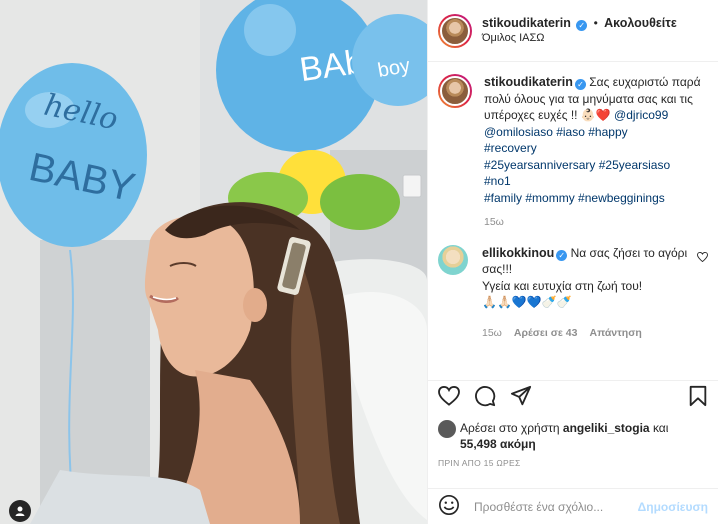  Describe the element at coordinates (527, 302) in the screenshot. I see `comment-emojis: 🙏🏻🙏🏻💙💙🍼🍼` at that location.